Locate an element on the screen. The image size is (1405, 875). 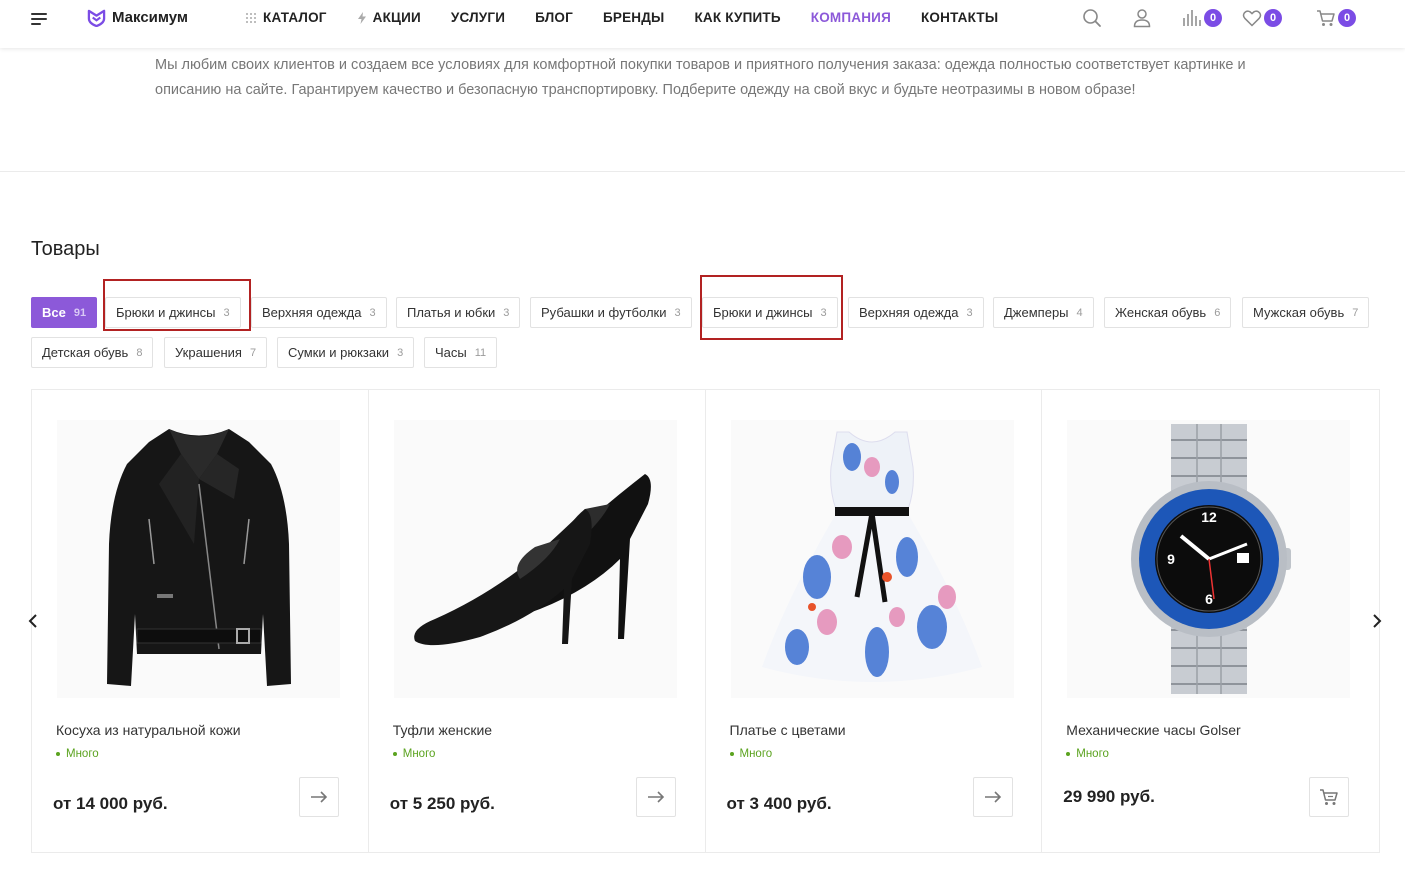
watch-image: 12 9 6 is located at coordinates (1210, 559).